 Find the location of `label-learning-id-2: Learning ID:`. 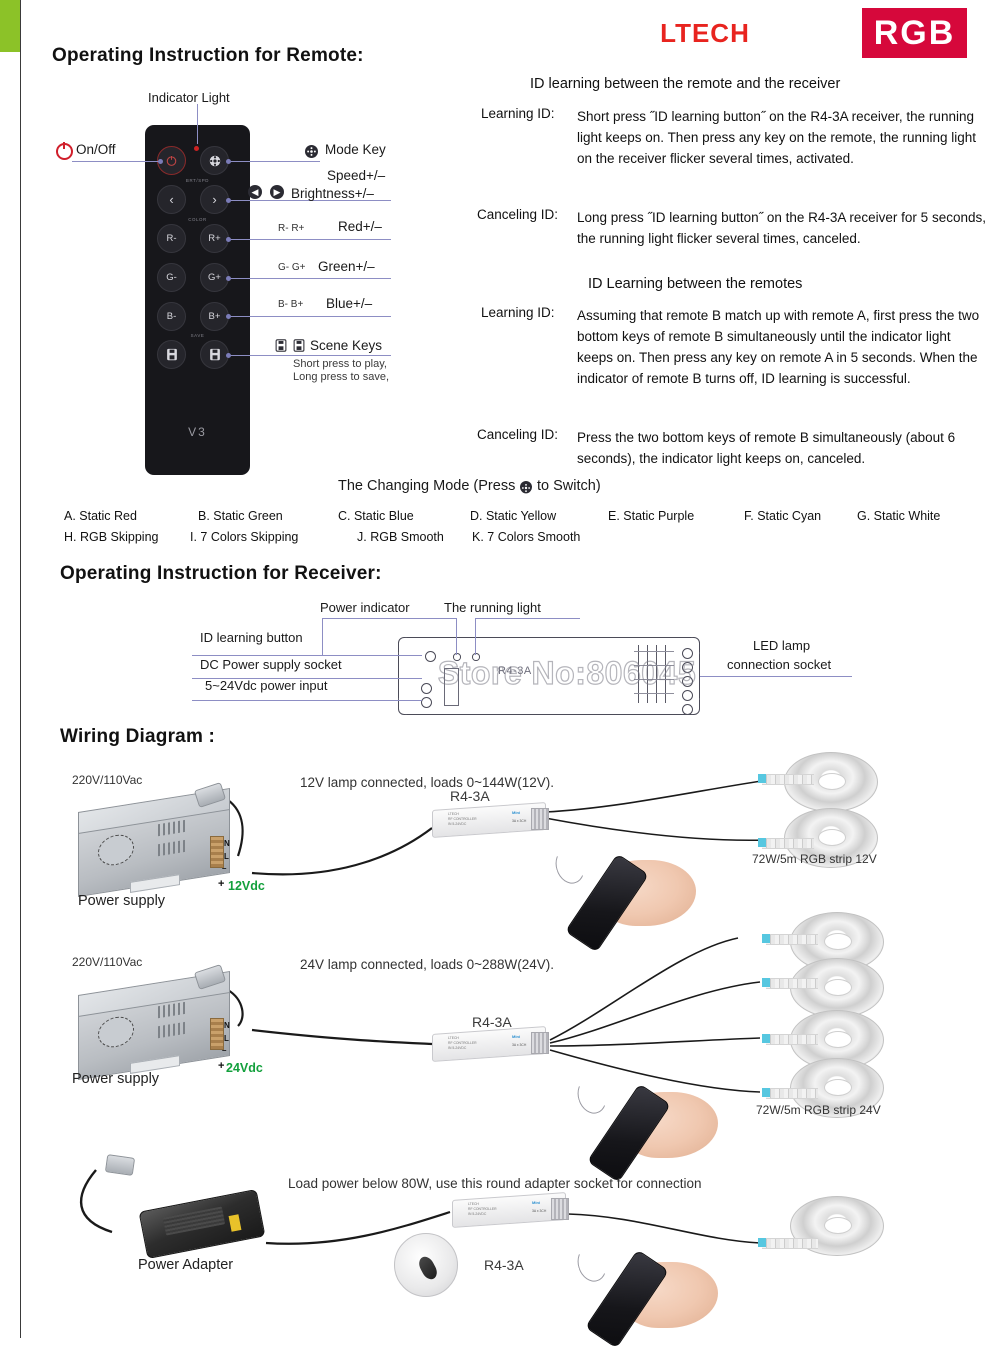

label-learning-id-2: Learning ID: is located at coordinates (518, 312).